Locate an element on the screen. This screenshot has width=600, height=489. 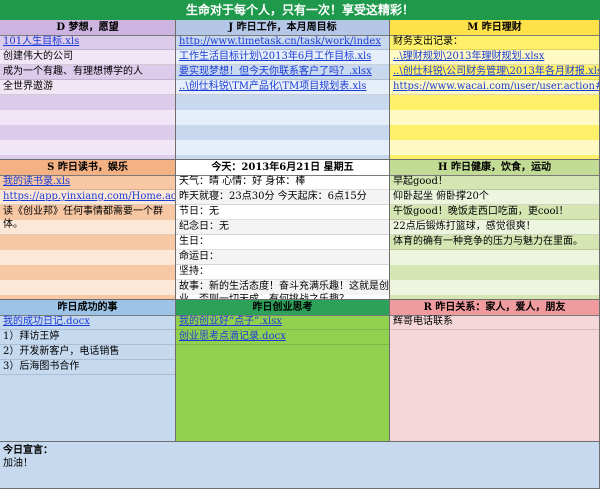
today-birthday: 生日： is located at coordinates (282, 242).